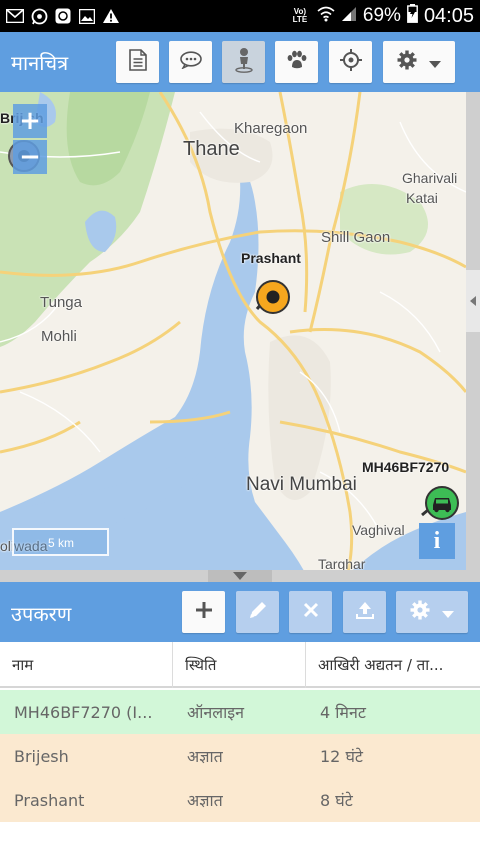 This screenshot has height=853, width=480. I want to click on edit-icon, so click(258, 612).